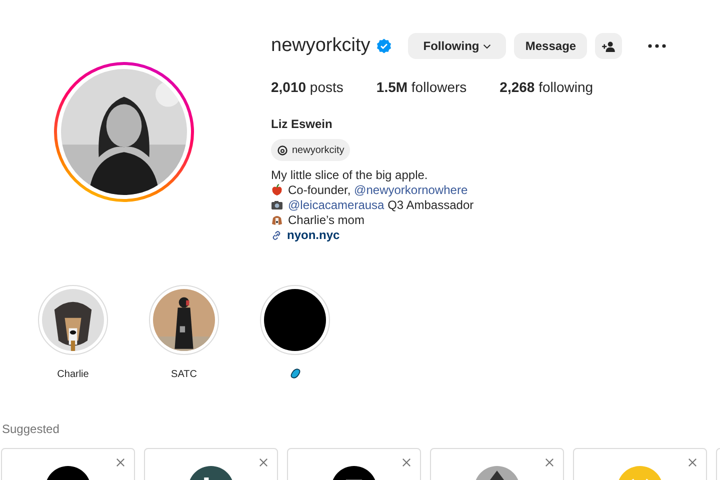 The image size is (720, 480). I want to click on bio-text: Charlie’s mom, so click(326, 220).